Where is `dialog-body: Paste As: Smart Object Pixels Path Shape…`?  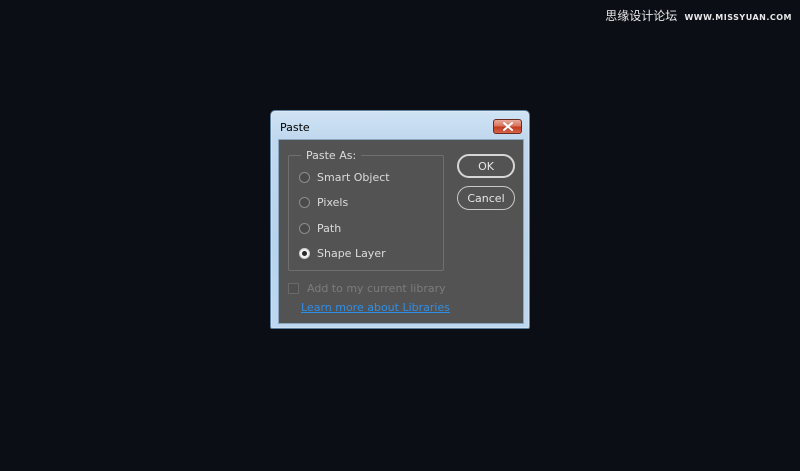
dialog-body: Paste As: Smart Object Pixels Path Shape… is located at coordinates (401, 231).